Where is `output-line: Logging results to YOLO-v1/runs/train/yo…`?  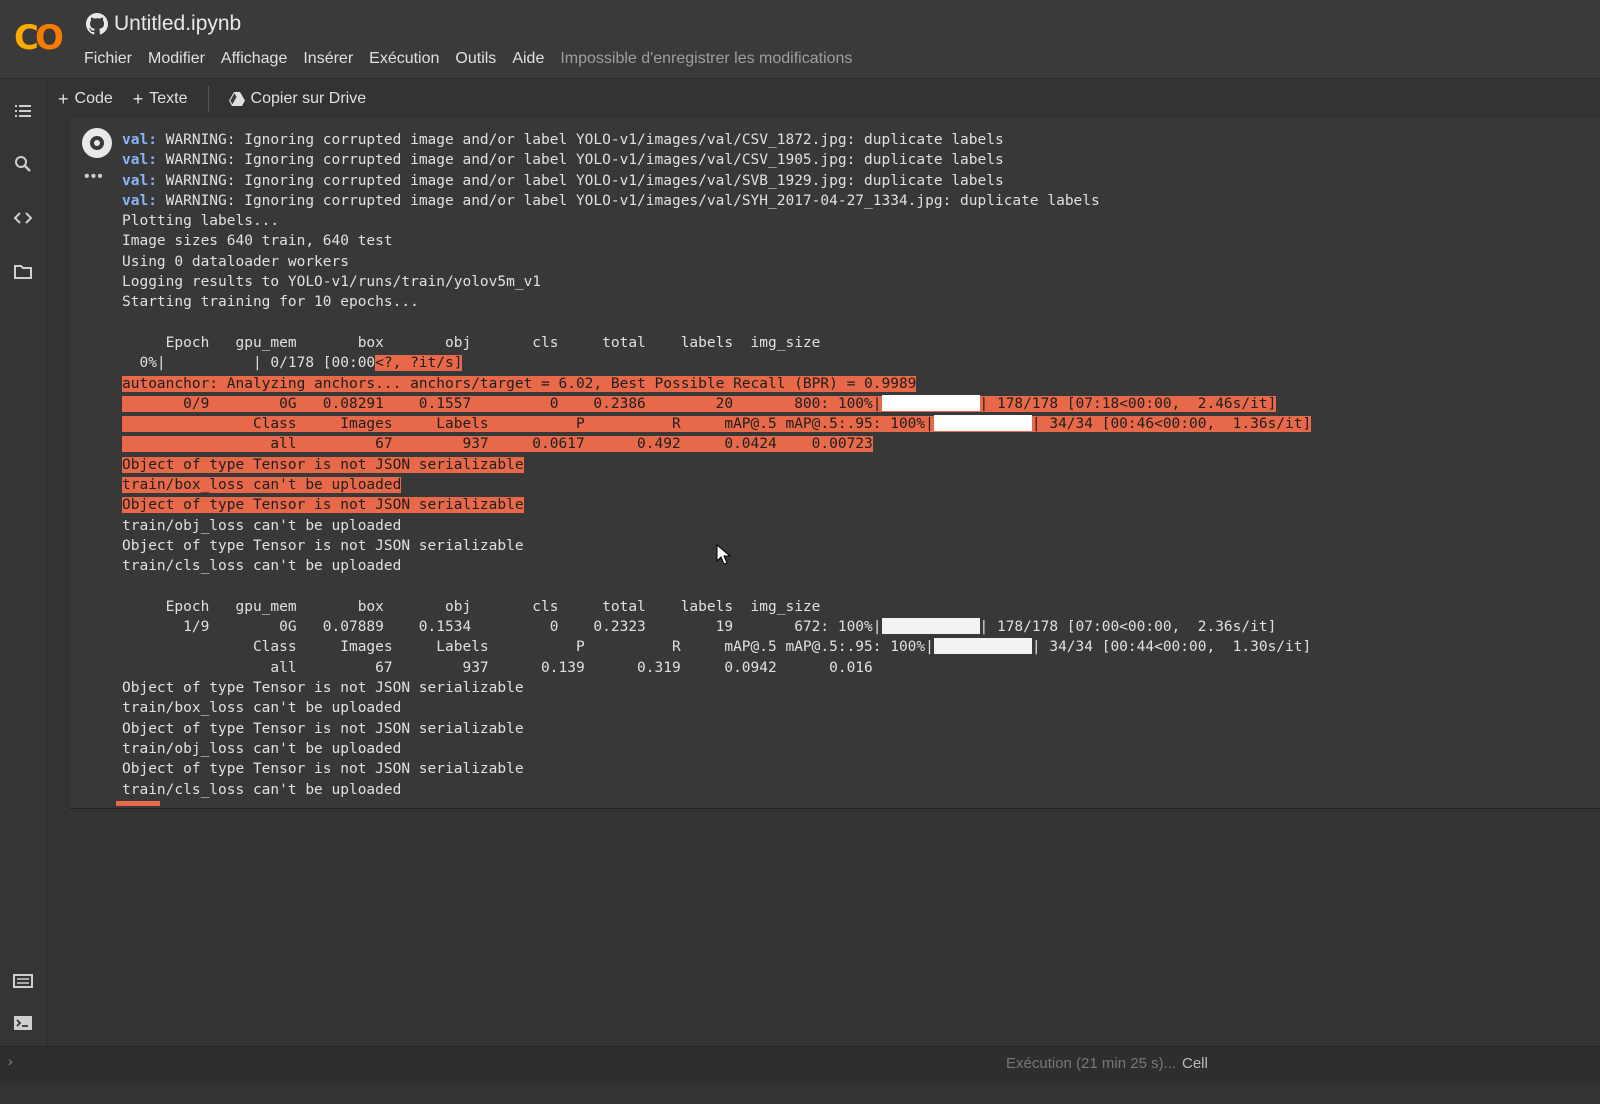 output-line: Logging results to YOLO-v1/runs/train/yo… is located at coordinates (857, 282).